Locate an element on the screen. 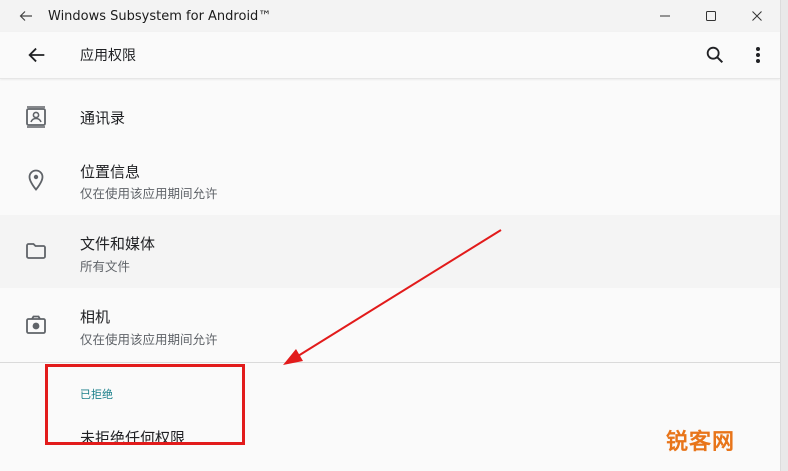 The height and width of the screenshot is (471, 788). window-controls is located at coordinates (711, 16).